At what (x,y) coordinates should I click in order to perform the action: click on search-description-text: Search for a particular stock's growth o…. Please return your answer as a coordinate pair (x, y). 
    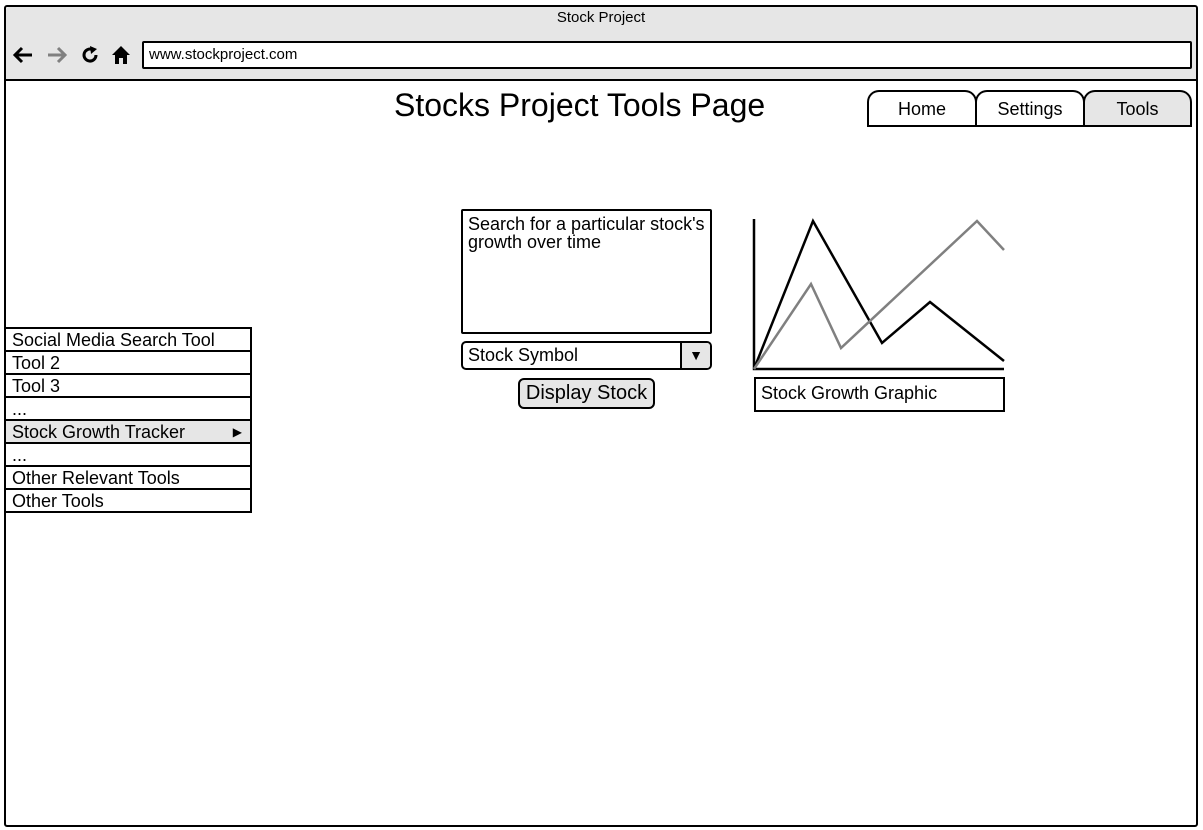
    Looking at the image, I should click on (586, 271).